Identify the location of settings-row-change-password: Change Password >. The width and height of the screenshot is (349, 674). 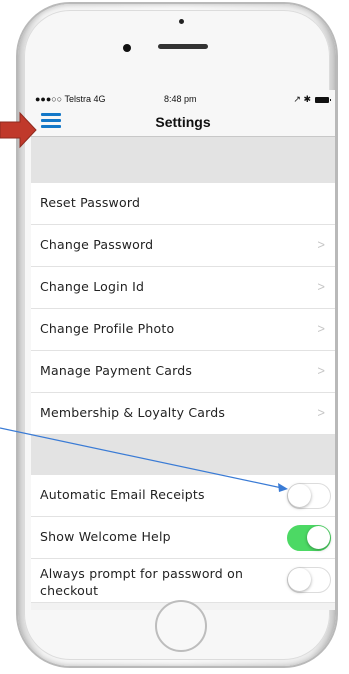
(183, 246).